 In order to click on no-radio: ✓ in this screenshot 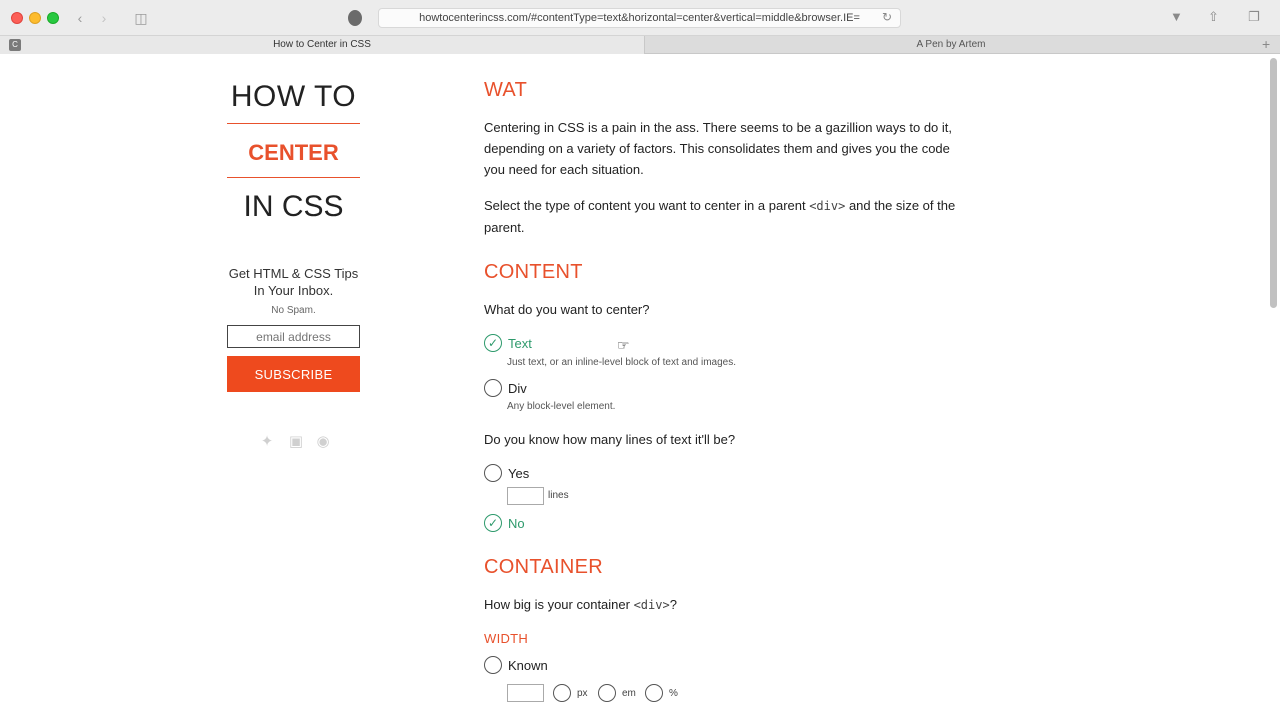, I will do `click(493, 523)`.